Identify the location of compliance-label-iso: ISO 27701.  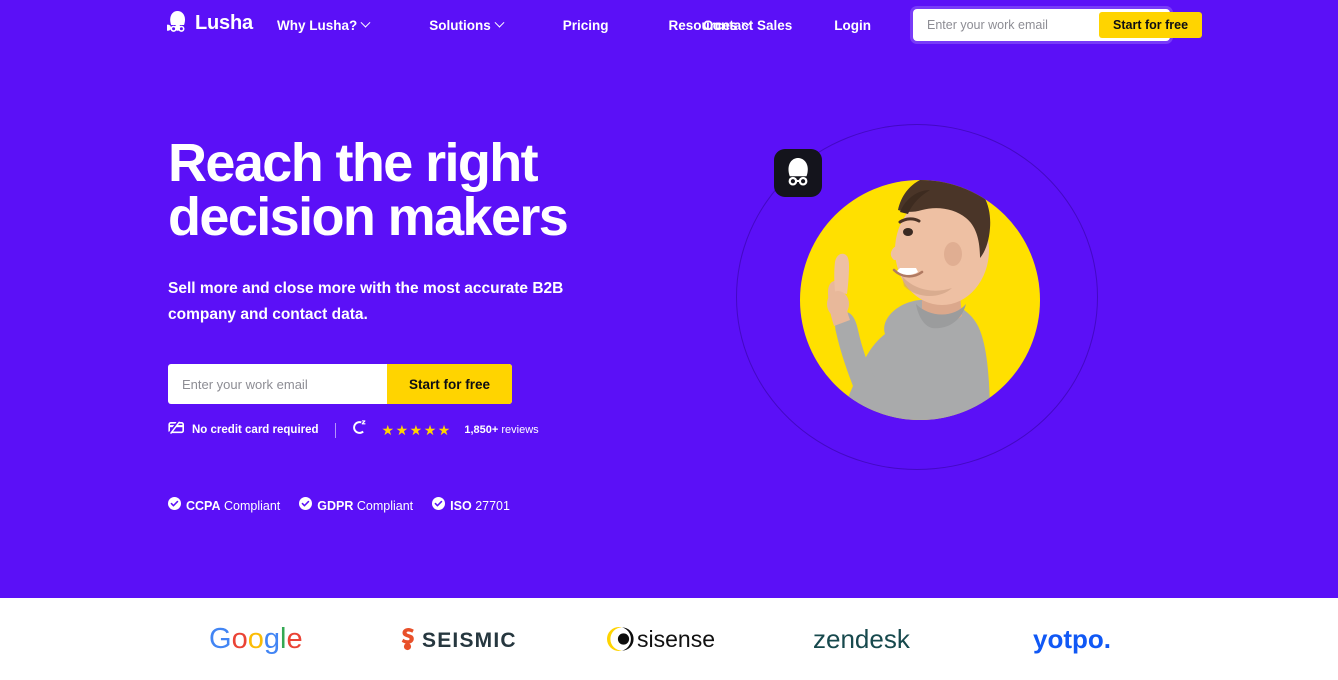
(480, 506).